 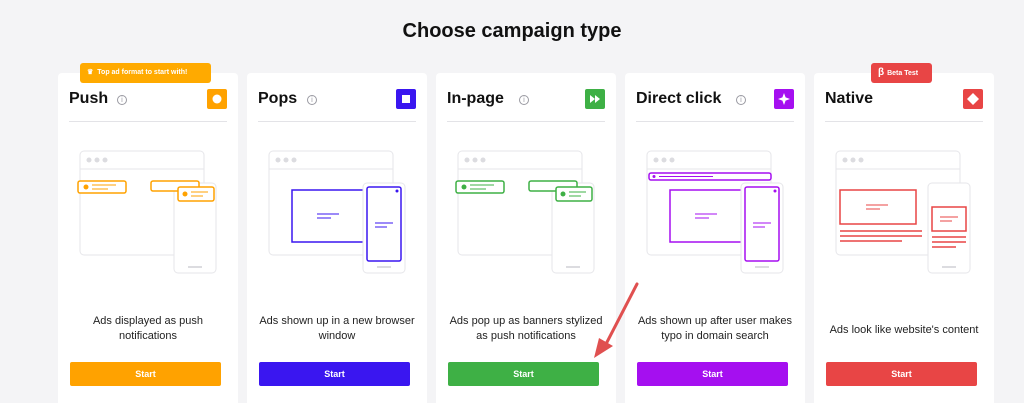 I want to click on card-header: Pops i, so click(x=337, y=104).